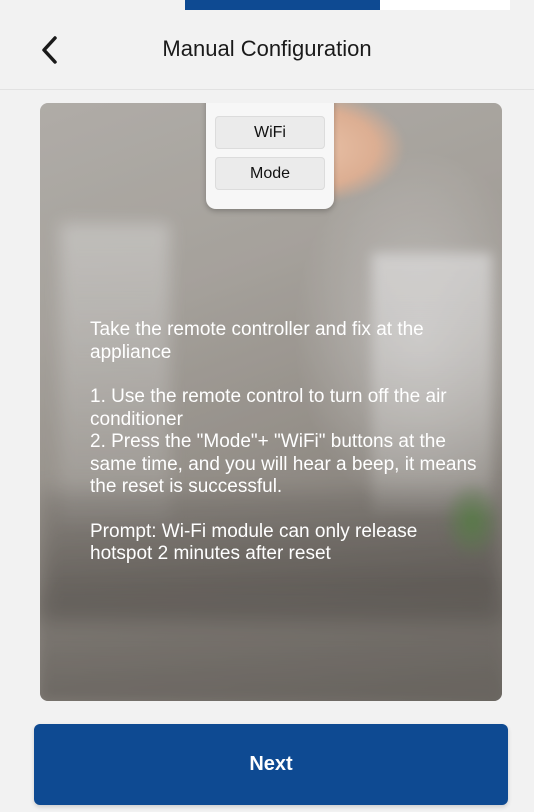 The width and height of the screenshot is (534, 812). I want to click on top-partial-tab-active, so click(282, 5).